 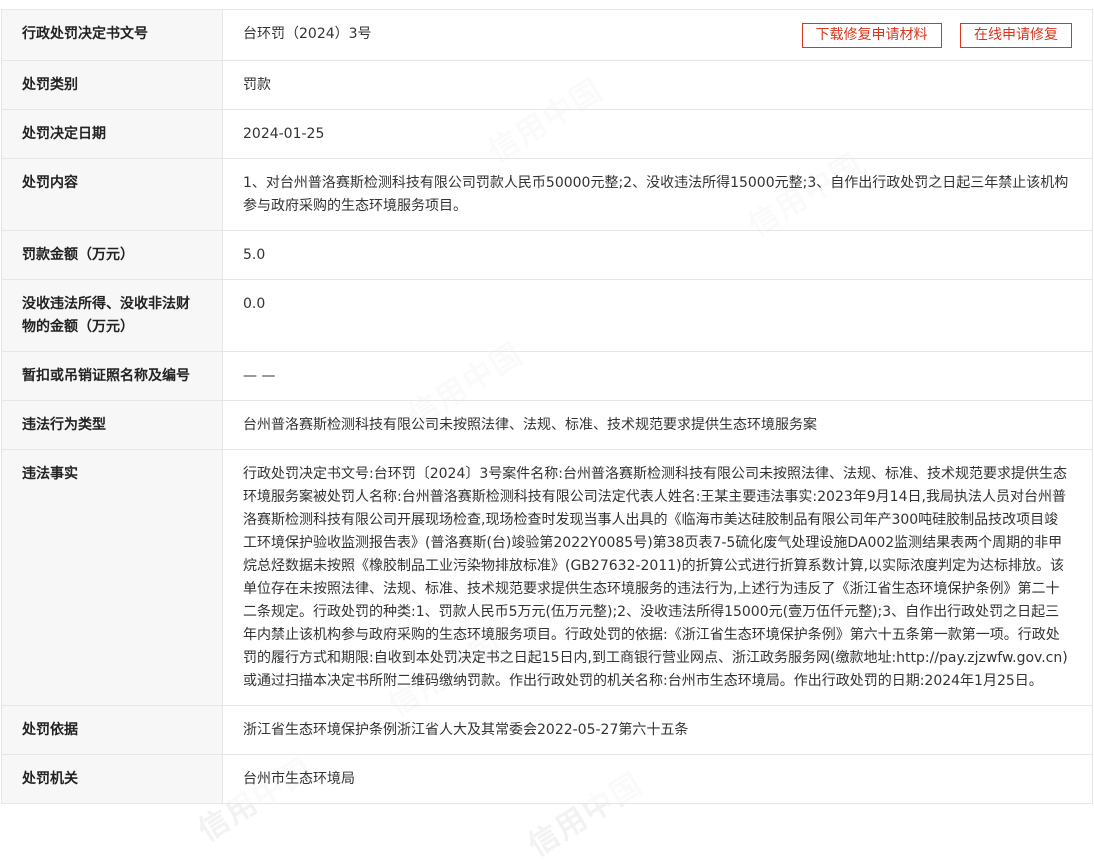 I want to click on confiscated-amount-label: 没收违法所得、没收非法财物的金额（万元）, so click(x=112, y=315).